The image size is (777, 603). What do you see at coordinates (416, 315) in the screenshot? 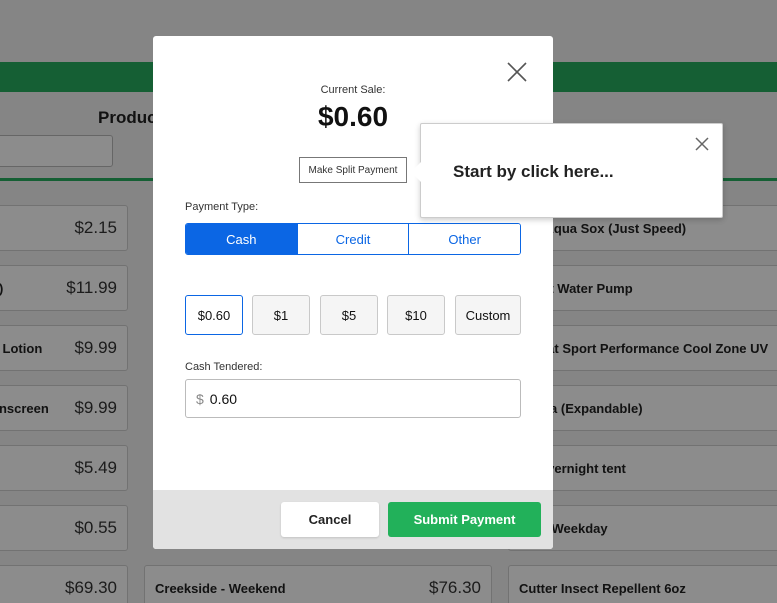
I see `quick-amount-10: $10` at bounding box center [416, 315].